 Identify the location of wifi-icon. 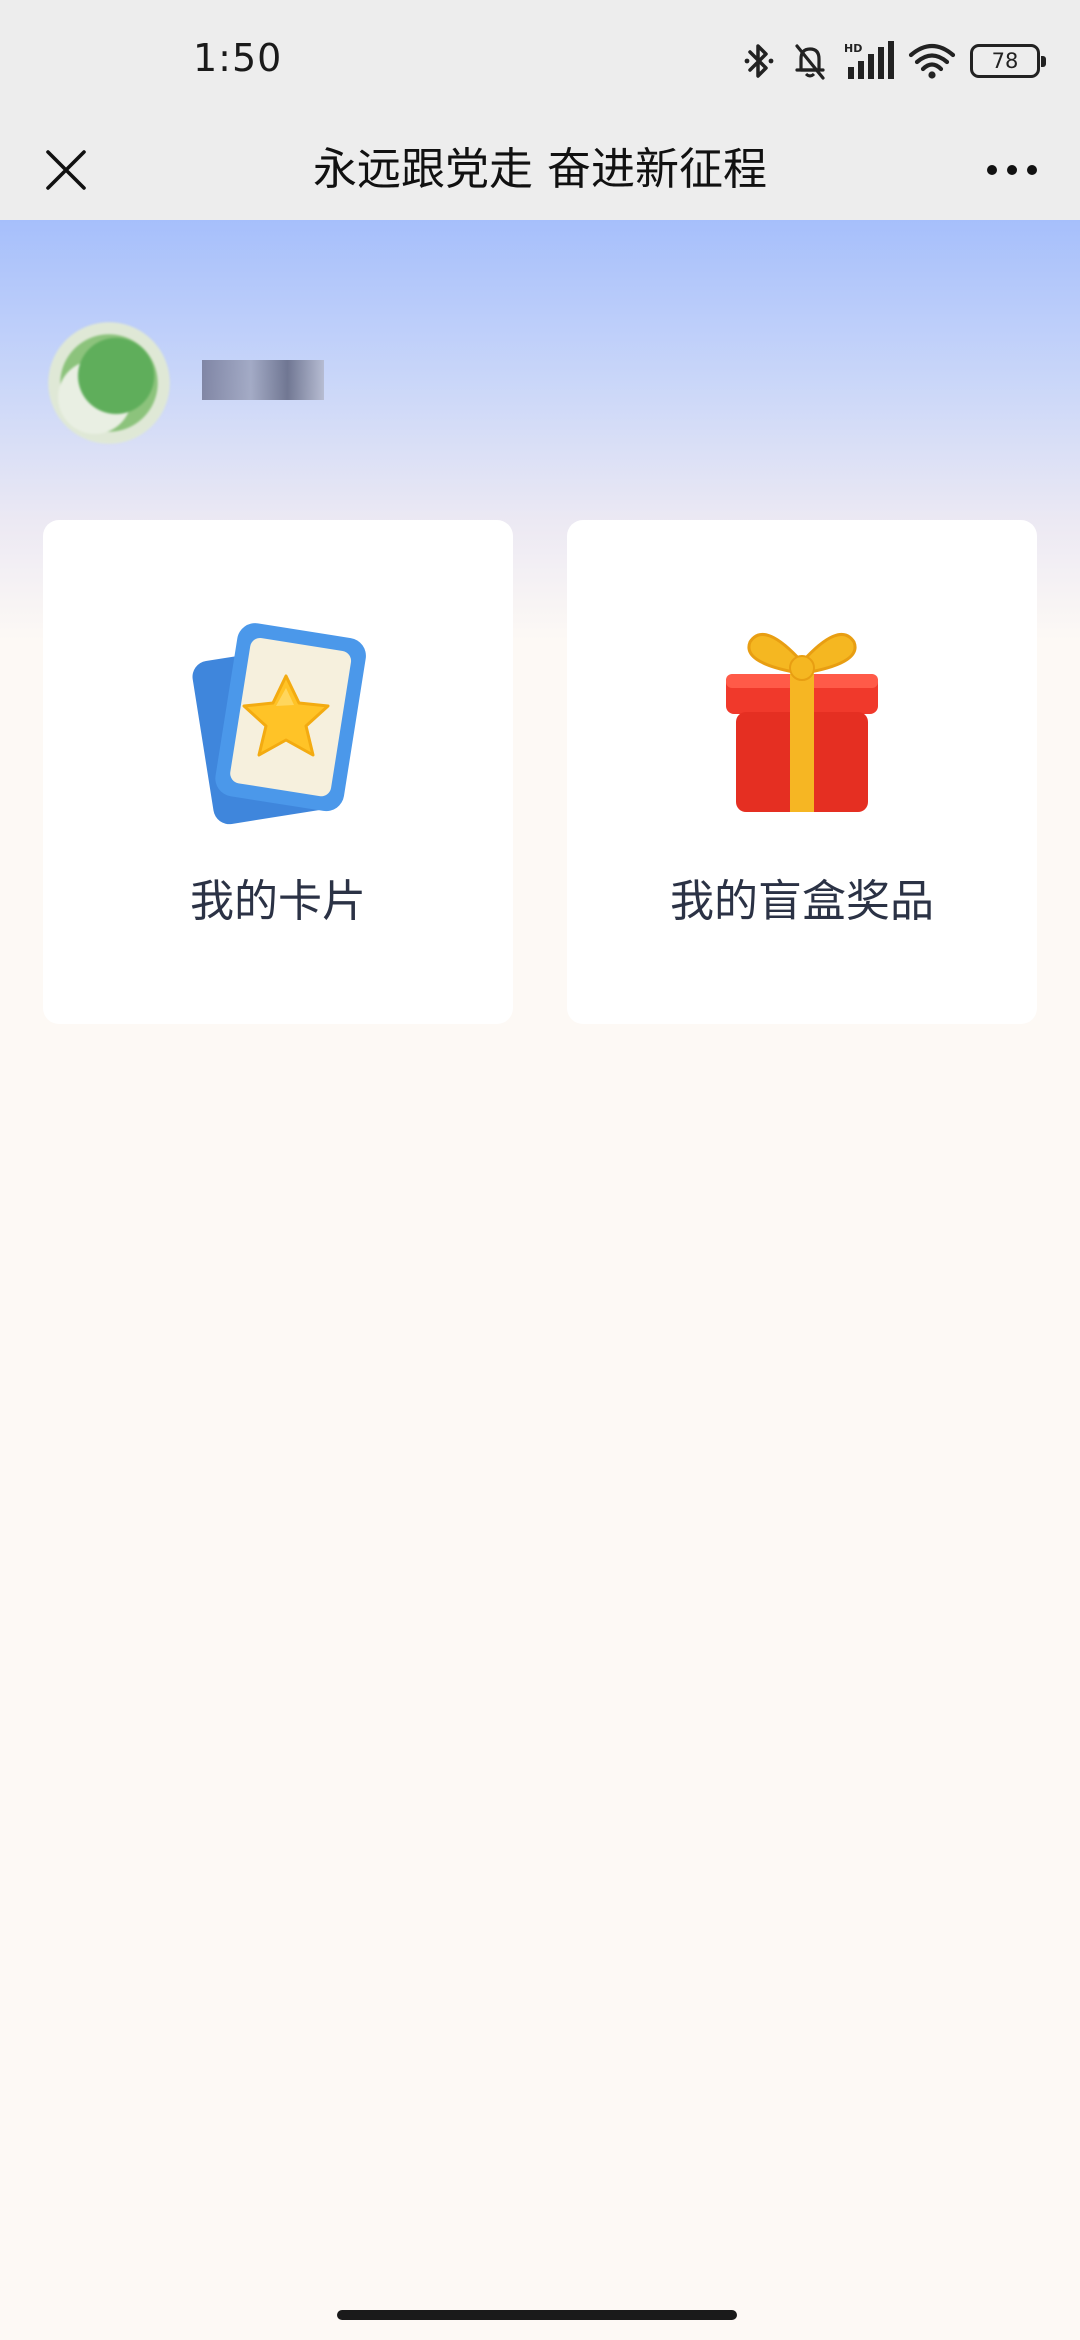
(932, 61).